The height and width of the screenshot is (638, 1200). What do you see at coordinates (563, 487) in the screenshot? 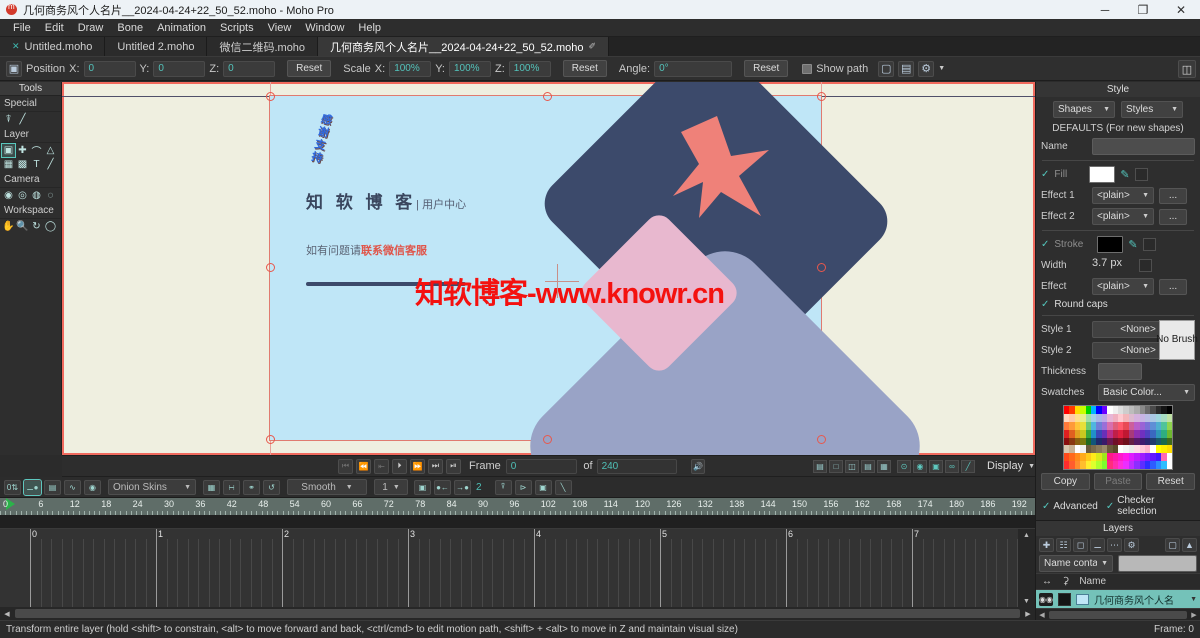
I see `clear-keys-icon: ╲` at bounding box center [563, 487].